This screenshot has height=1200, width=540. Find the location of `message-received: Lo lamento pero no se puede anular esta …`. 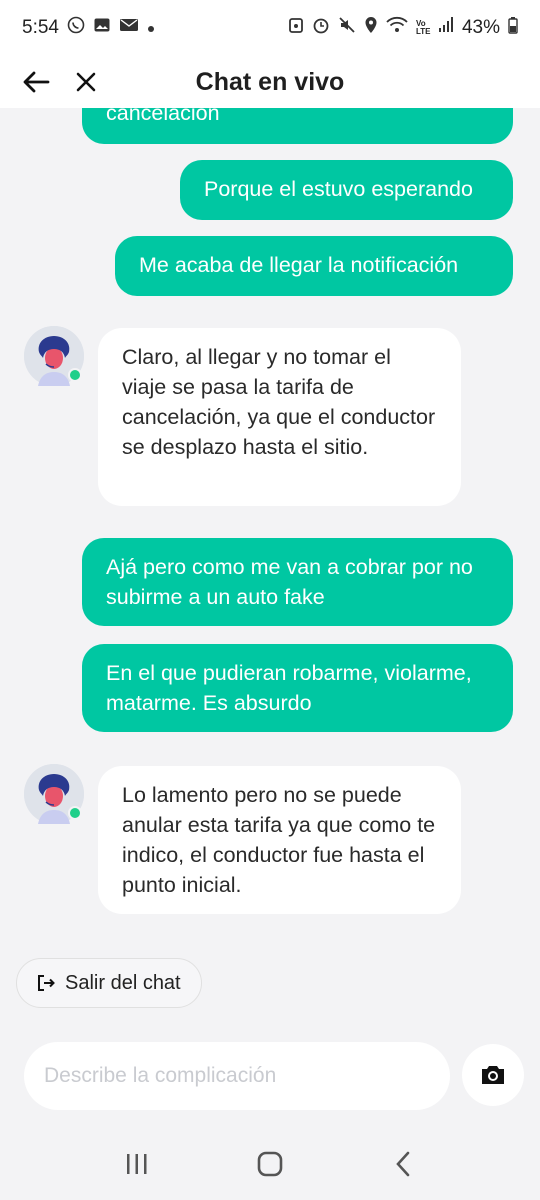

message-received: Lo lamento pero no se puede anular esta … is located at coordinates (279, 840).